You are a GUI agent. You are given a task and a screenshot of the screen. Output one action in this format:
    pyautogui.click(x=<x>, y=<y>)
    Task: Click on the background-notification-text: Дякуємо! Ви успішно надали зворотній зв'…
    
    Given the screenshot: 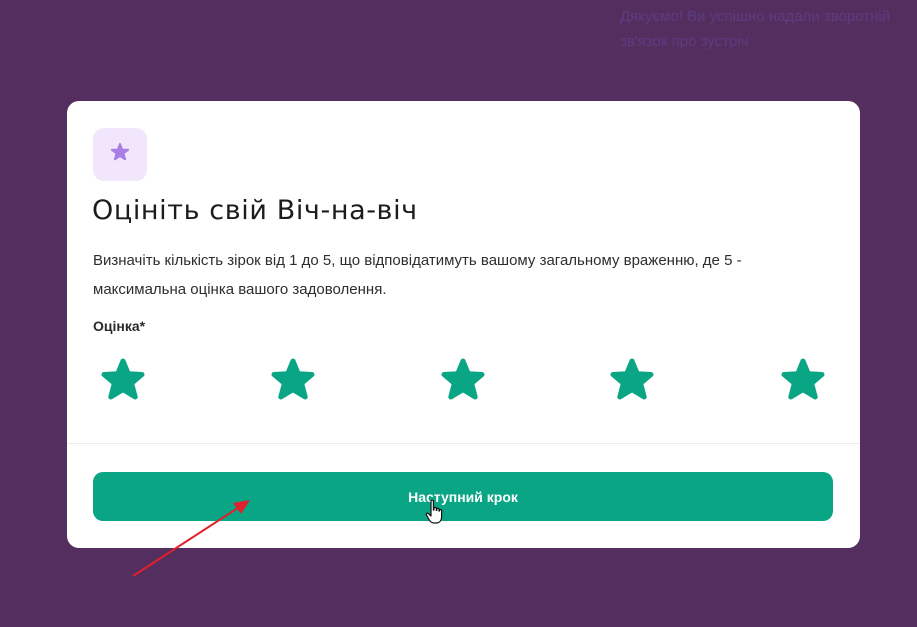 What is the action you would take?
    pyautogui.click(x=755, y=29)
    